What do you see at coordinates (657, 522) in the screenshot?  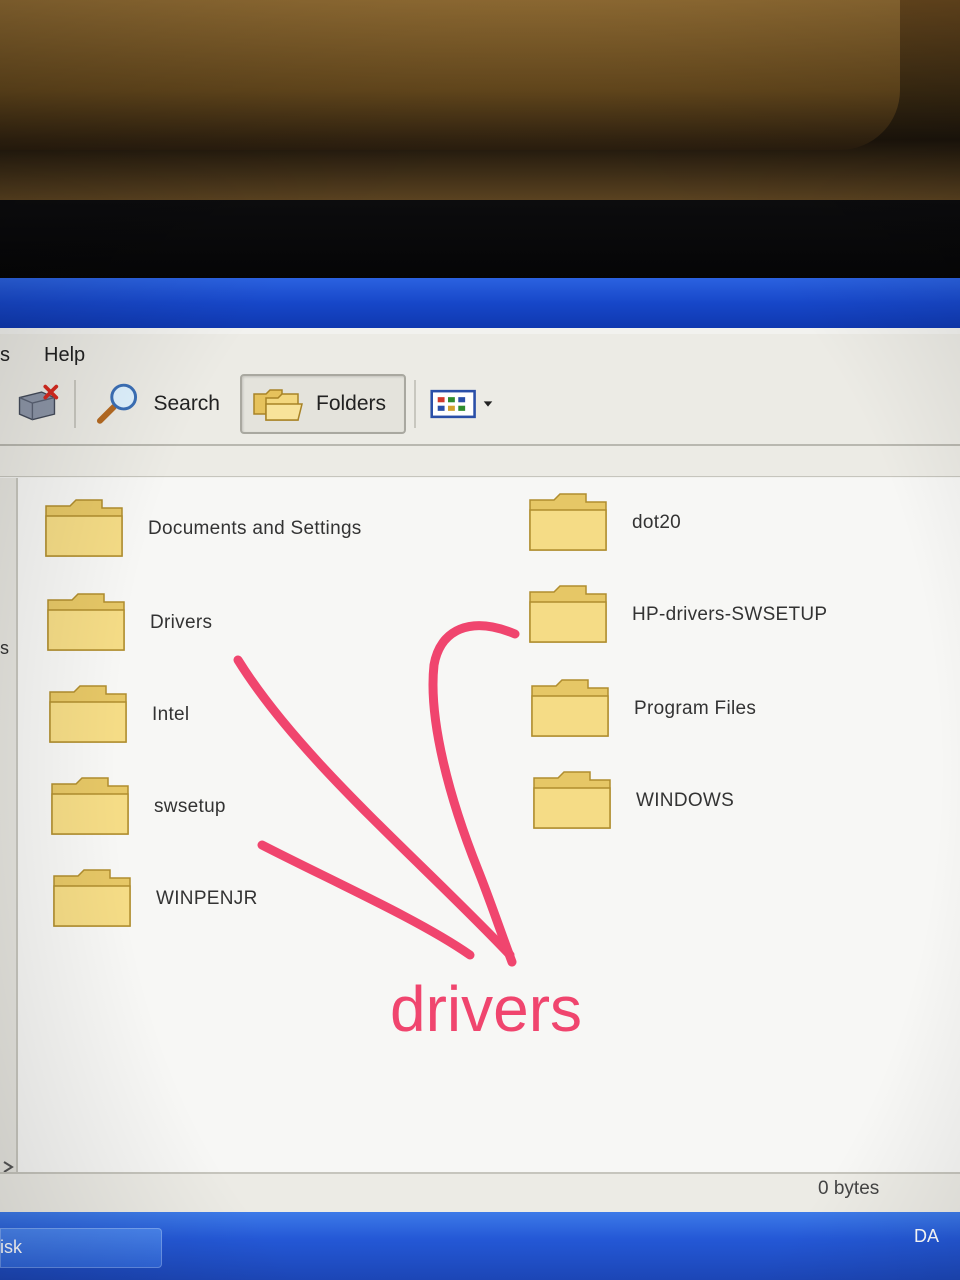 I see `folder-label: dot20` at bounding box center [657, 522].